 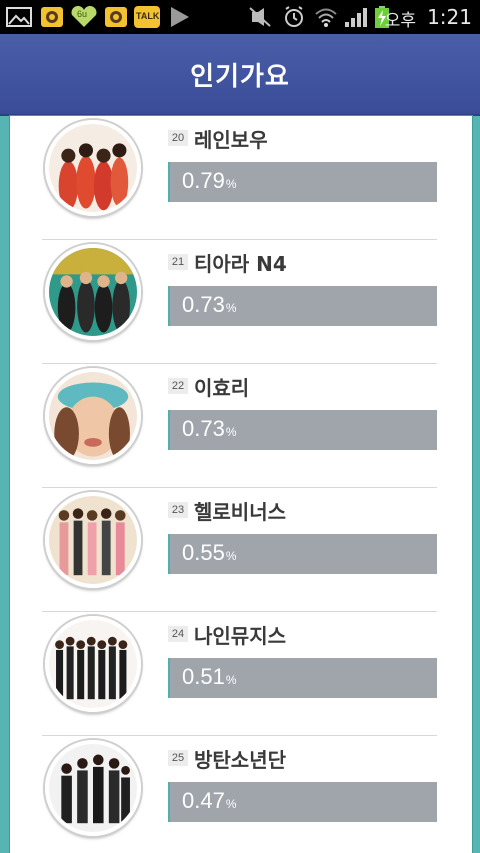 I want to click on play-icon, so click(x=180, y=17).